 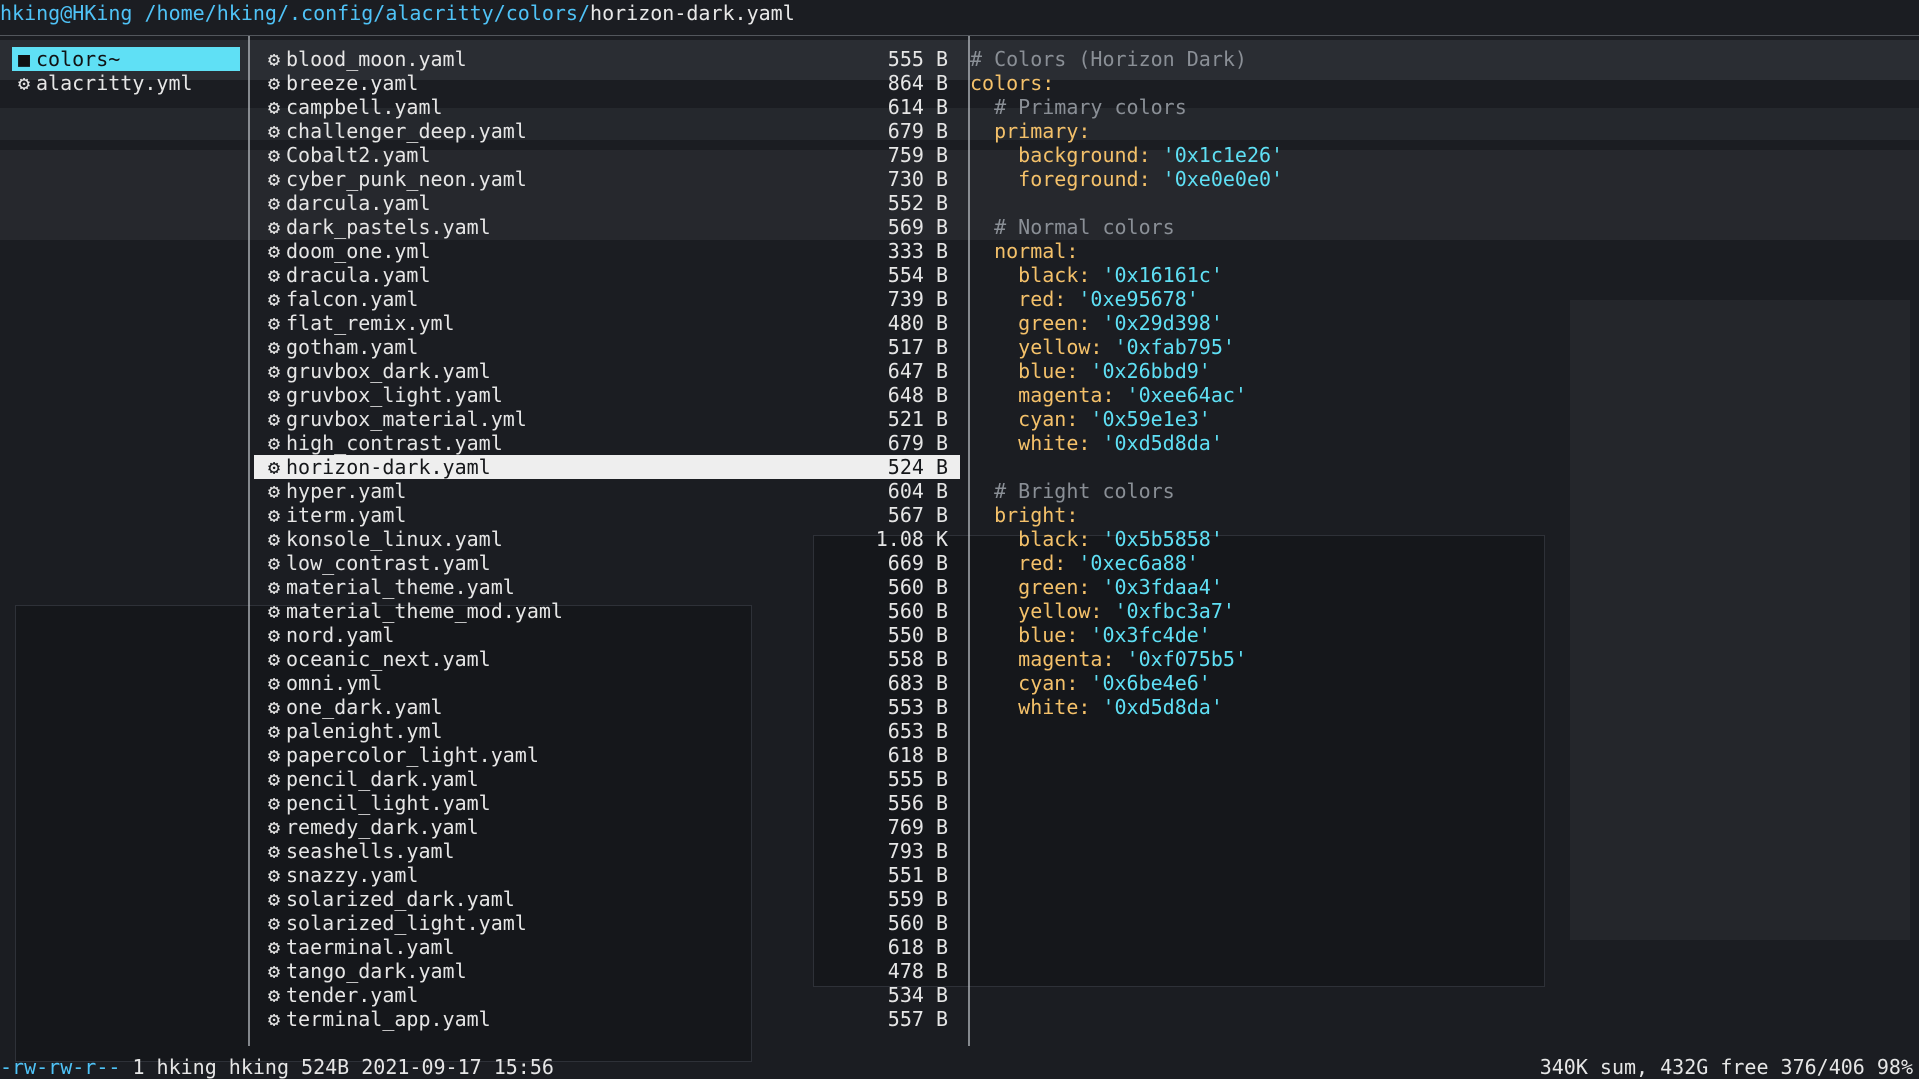 I want to click on yaml-value: '0x6be4e6', so click(x=1150, y=683).